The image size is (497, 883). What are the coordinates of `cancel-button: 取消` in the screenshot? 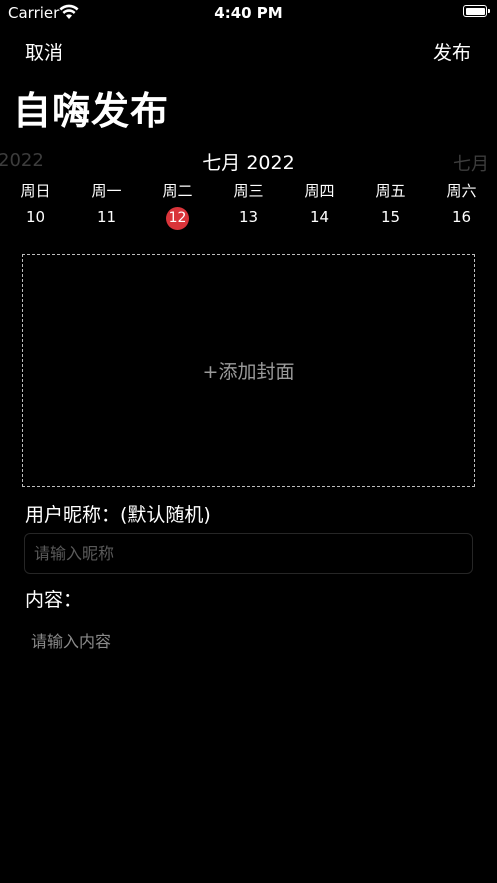 It's located at (44, 51).